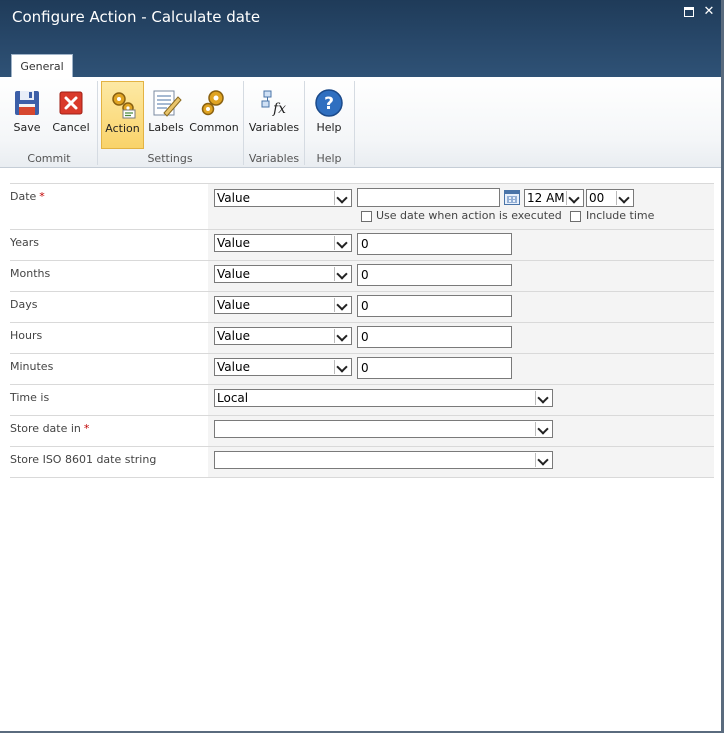 The width and height of the screenshot is (724, 733). I want to click on store-date-field-area, so click(461, 431).